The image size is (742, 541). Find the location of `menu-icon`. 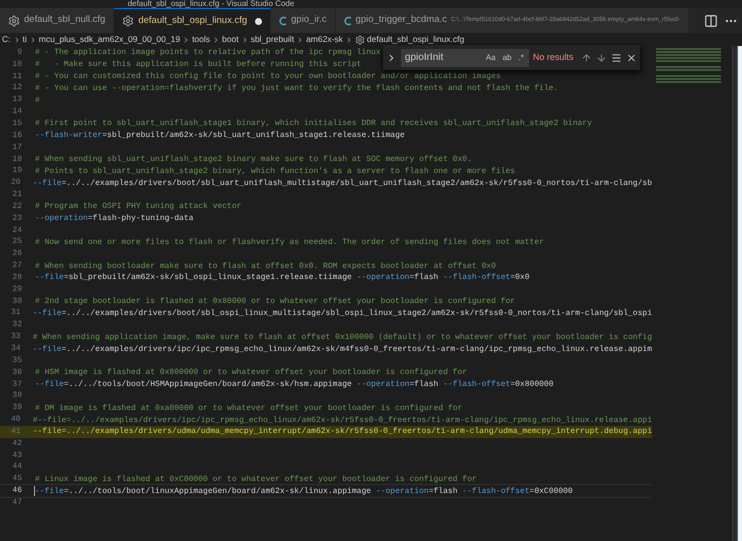

menu-icon is located at coordinates (616, 58).